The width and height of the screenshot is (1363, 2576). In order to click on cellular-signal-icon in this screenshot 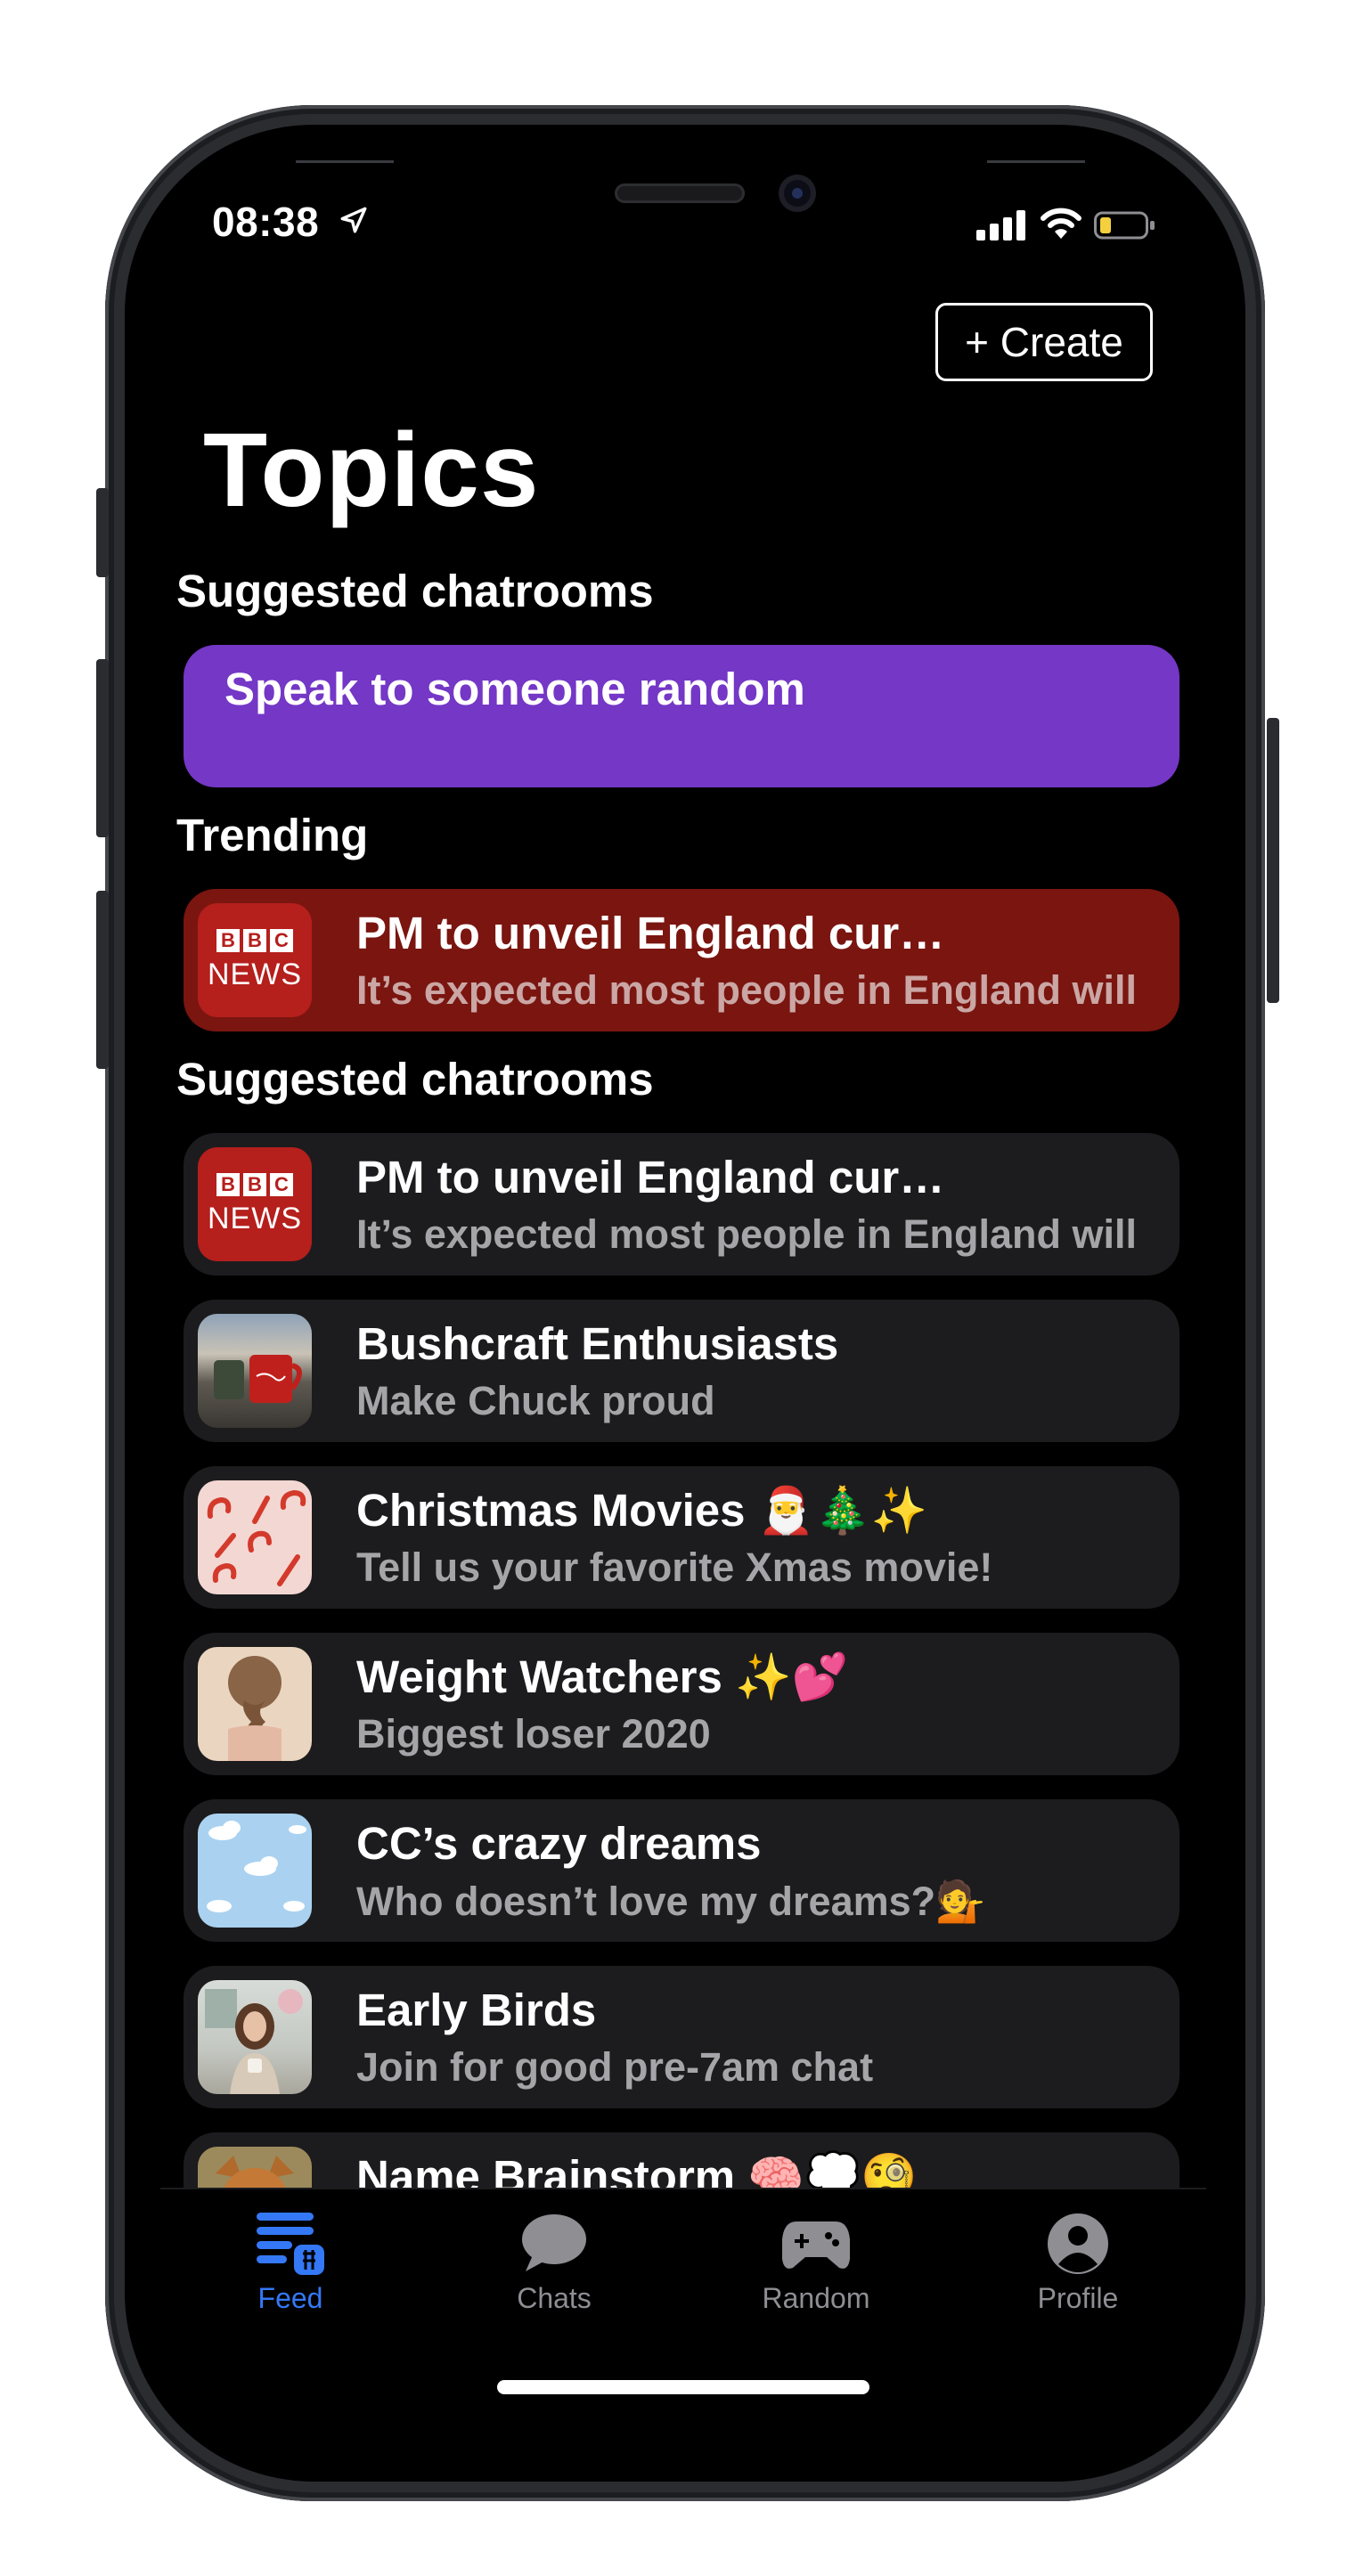, I will do `click(1000, 225)`.